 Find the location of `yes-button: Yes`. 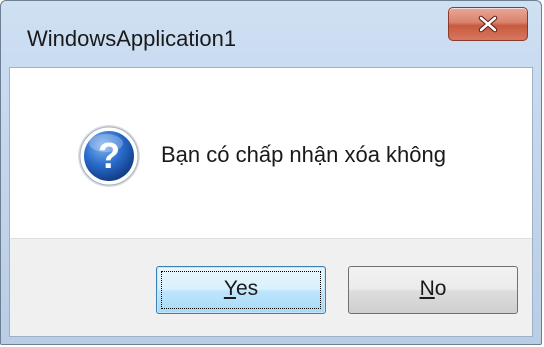

yes-button: Yes is located at coordinates (241, 290).